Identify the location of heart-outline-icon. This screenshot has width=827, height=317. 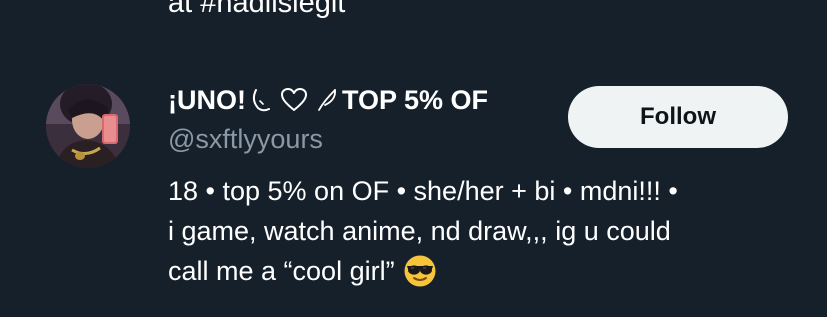
(294, 100).